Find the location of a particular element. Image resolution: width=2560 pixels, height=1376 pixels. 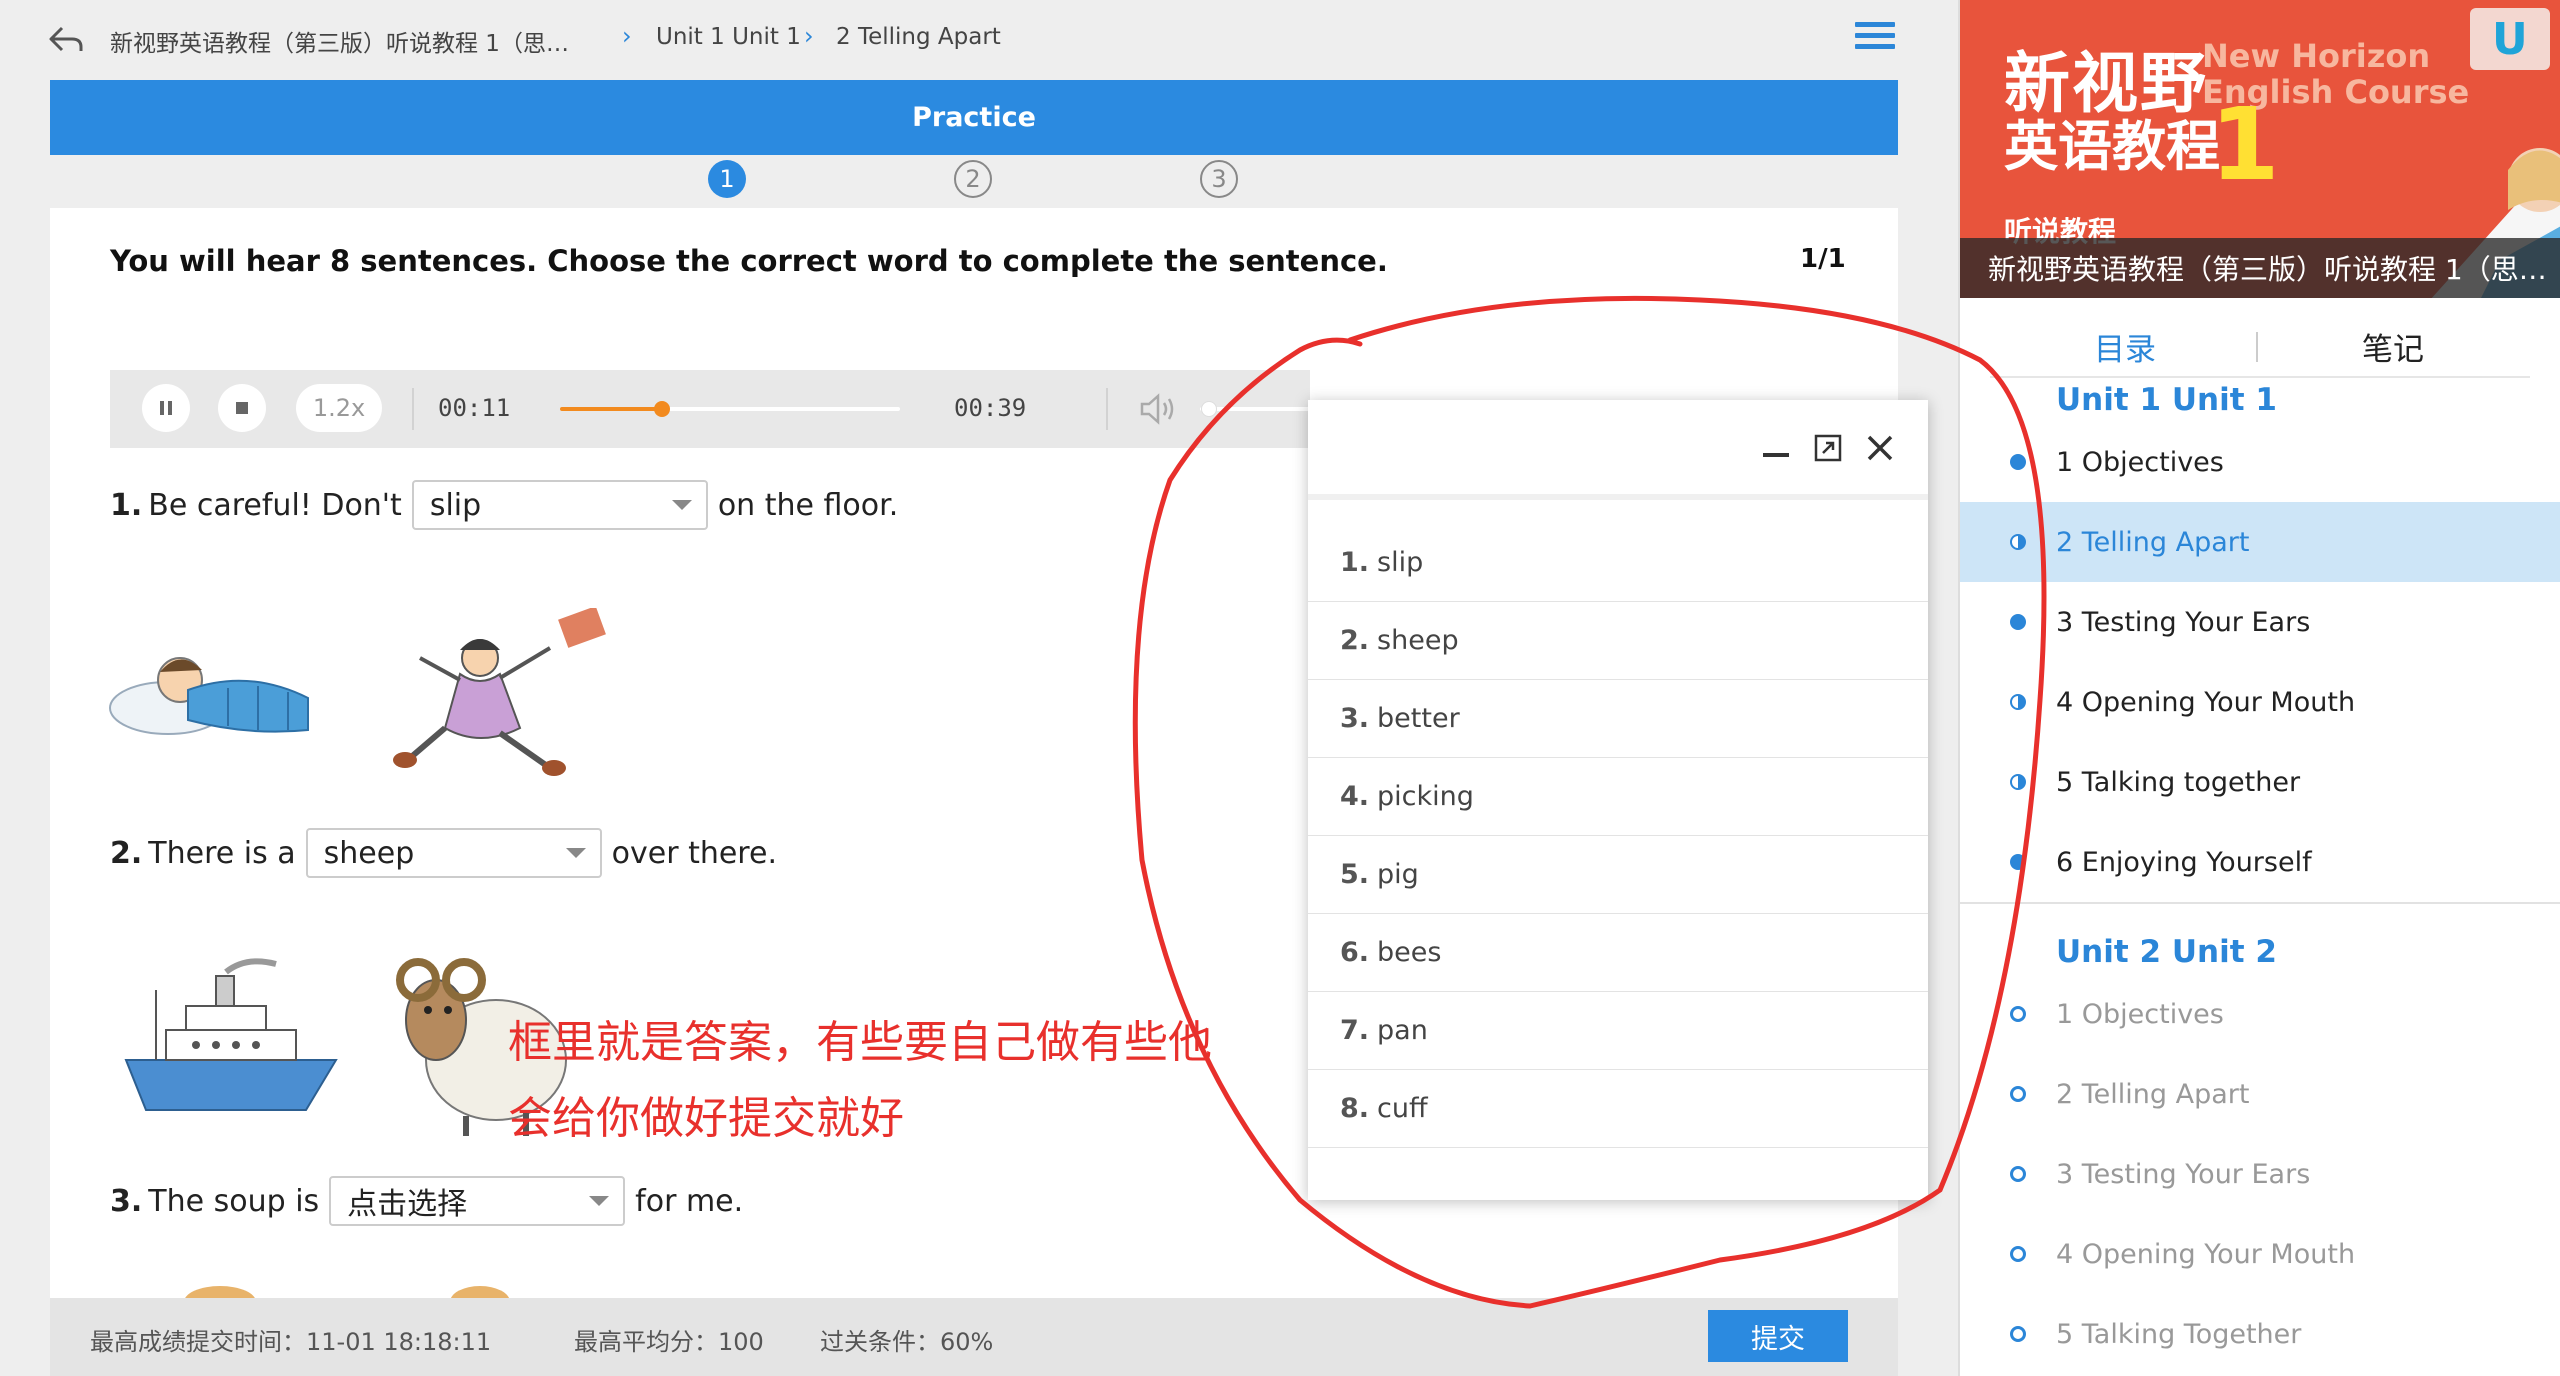

answer-word: pig is located at coordinates (1398, 874).